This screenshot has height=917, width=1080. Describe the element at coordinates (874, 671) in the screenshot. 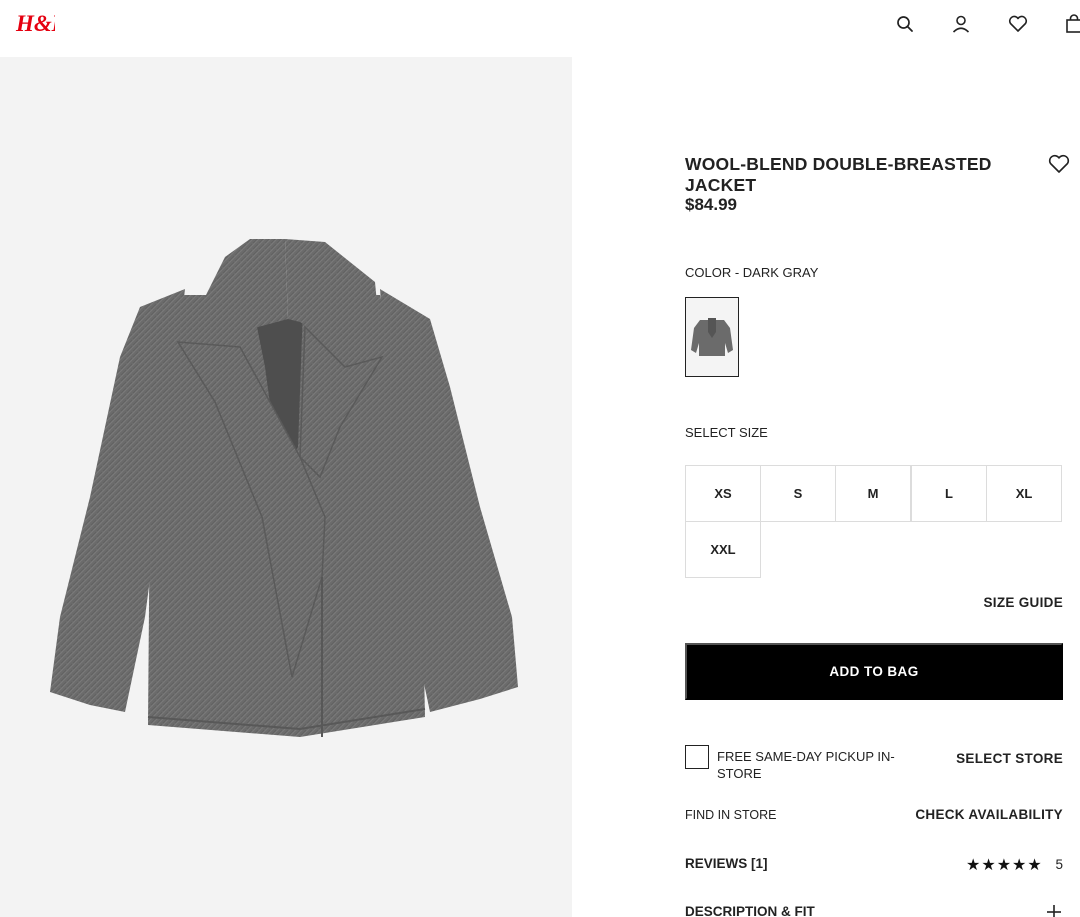

I see `add-to-bag-button: ADD TO BAG` at that location.